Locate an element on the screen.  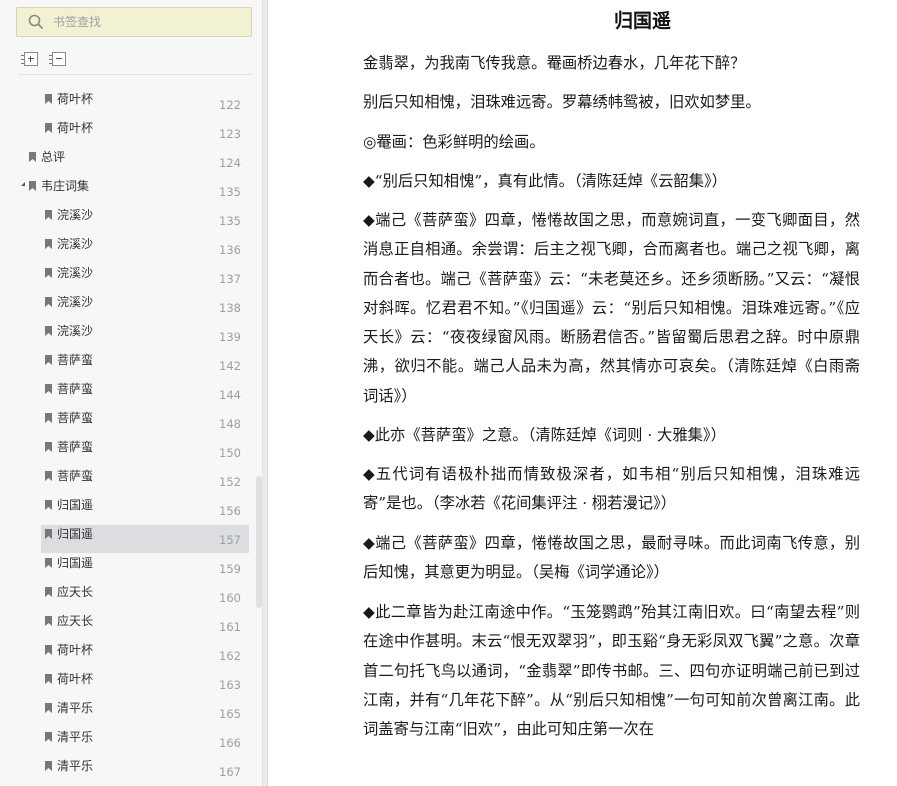
bookmark-page-number: 142 is located at coordinates (230, 366).